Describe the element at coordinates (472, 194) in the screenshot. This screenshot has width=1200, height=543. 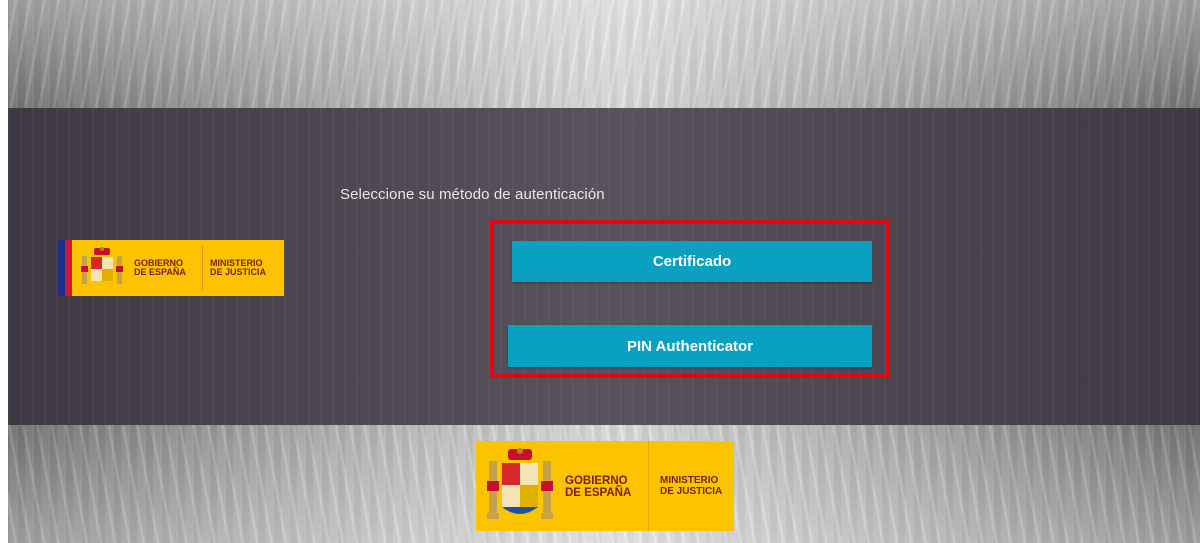
I see `auth-method-prompt: Seleccione su método de autenticación` at that location.